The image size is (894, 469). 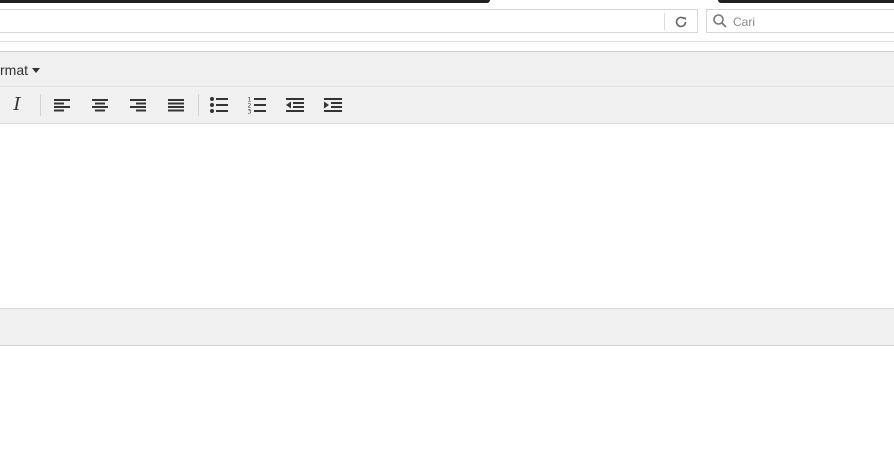 I want to click on caret-down-icon, so click(x=36, y=70).